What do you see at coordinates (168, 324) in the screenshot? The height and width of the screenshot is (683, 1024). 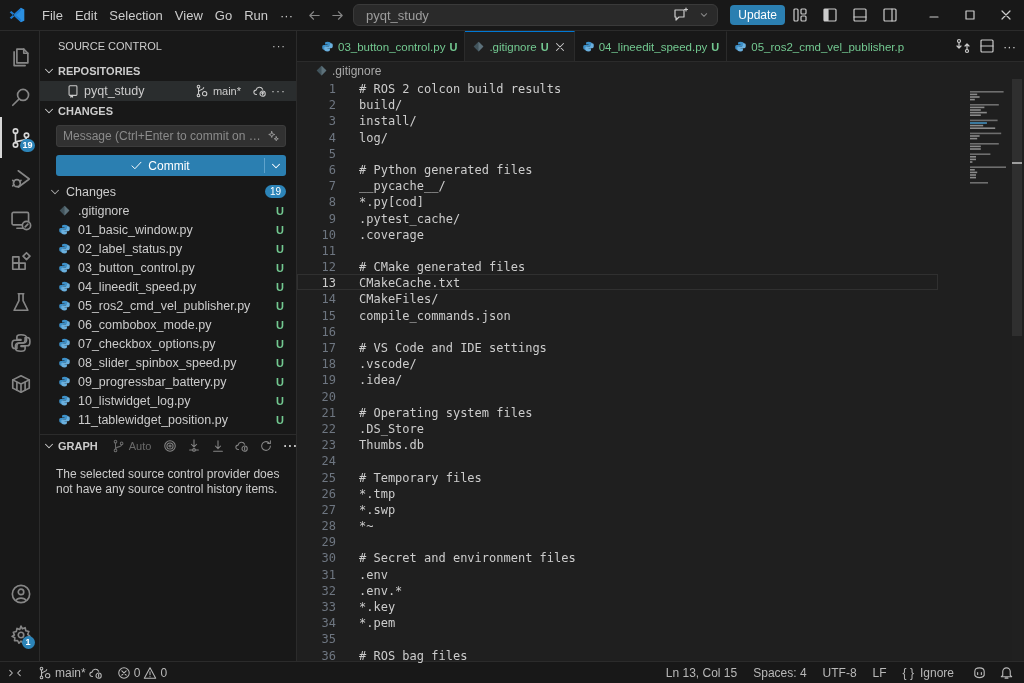 I see `changed-file-row: 06_combobox_mode.py U` at bounding box center [168, 324].